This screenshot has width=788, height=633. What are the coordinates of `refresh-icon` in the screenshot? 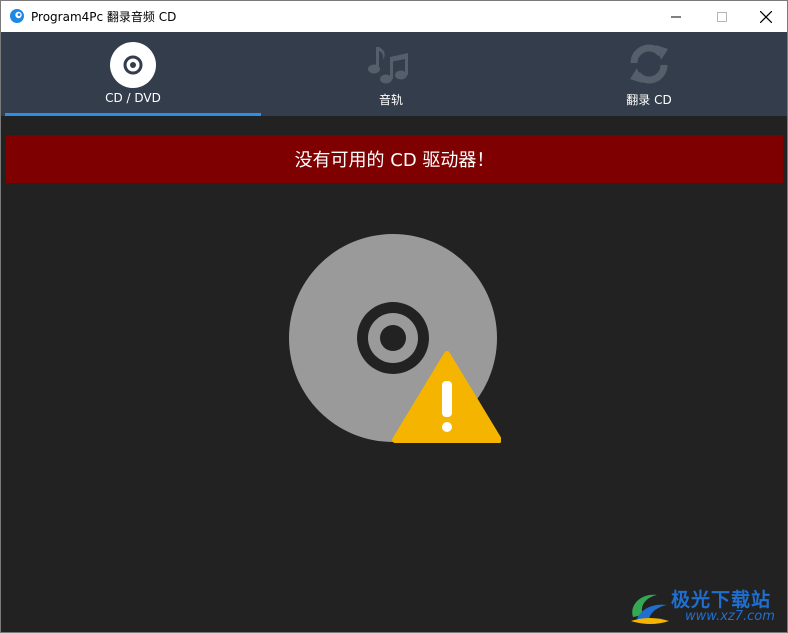 It's located at (649, 66).